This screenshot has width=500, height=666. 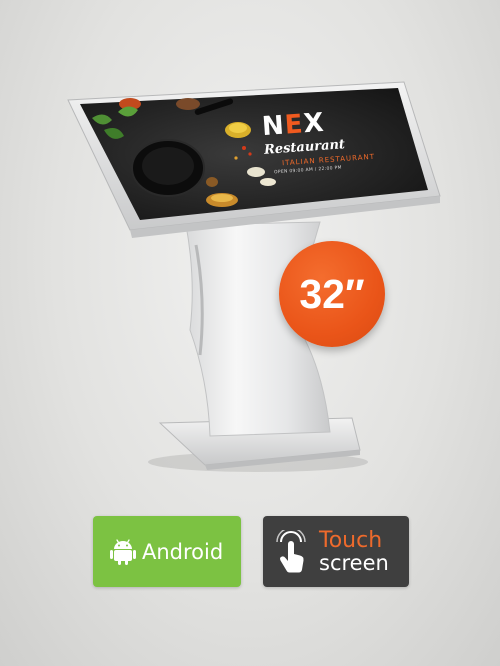 What do you see at coordinates (354, 562) in the screenshot?
I see `screen-label: screen` at bounding box center [354, 562].